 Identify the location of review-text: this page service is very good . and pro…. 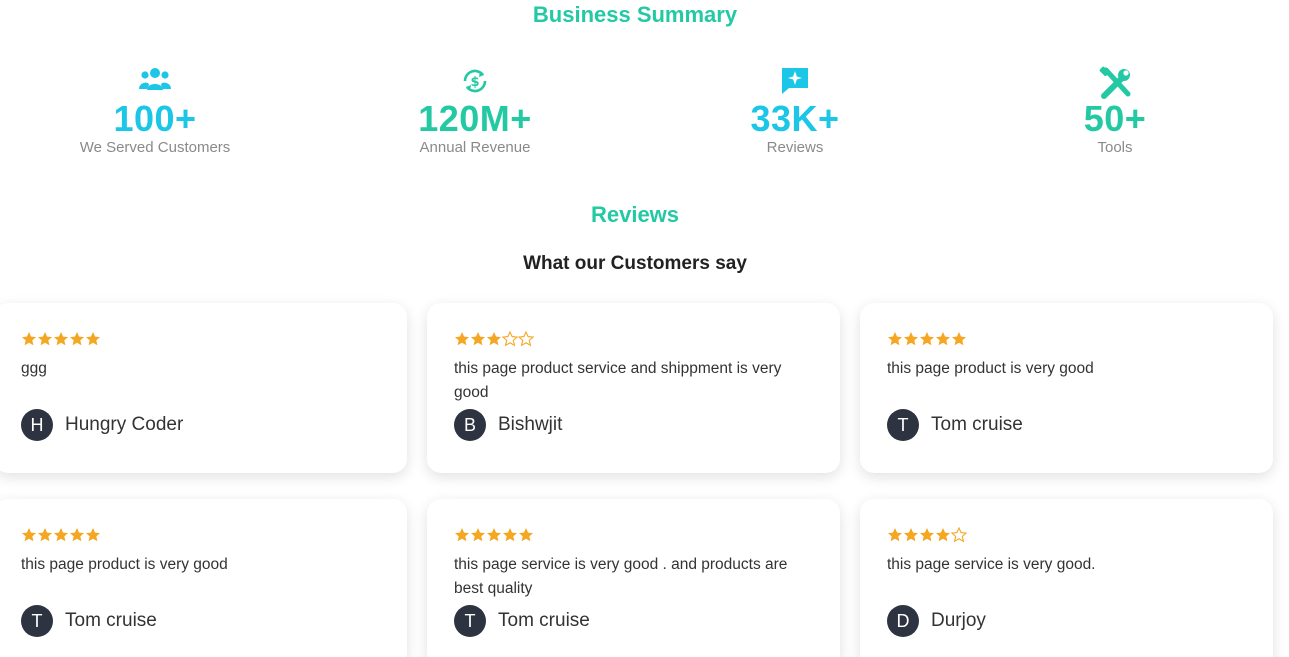
(621, 576).